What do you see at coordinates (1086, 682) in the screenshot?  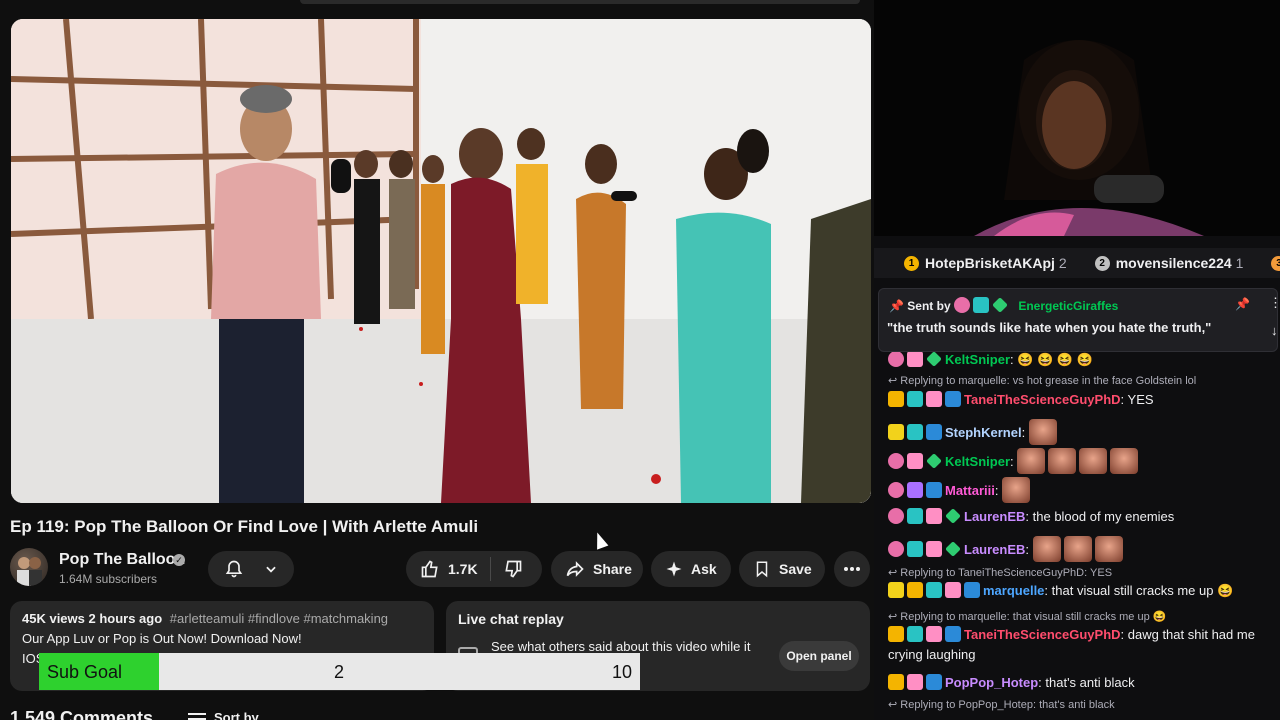 I see `chat-text: : that's anti black` at bounding box center [1086, 682].